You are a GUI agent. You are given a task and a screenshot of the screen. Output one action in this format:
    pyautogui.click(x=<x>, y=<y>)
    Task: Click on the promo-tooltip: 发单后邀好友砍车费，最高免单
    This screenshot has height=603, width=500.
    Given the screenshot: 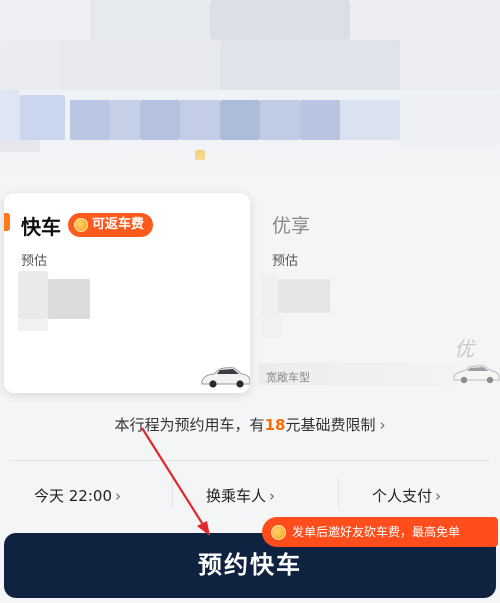 What is the action you would take?
    pyautogui.click(x=380, y=532)
    